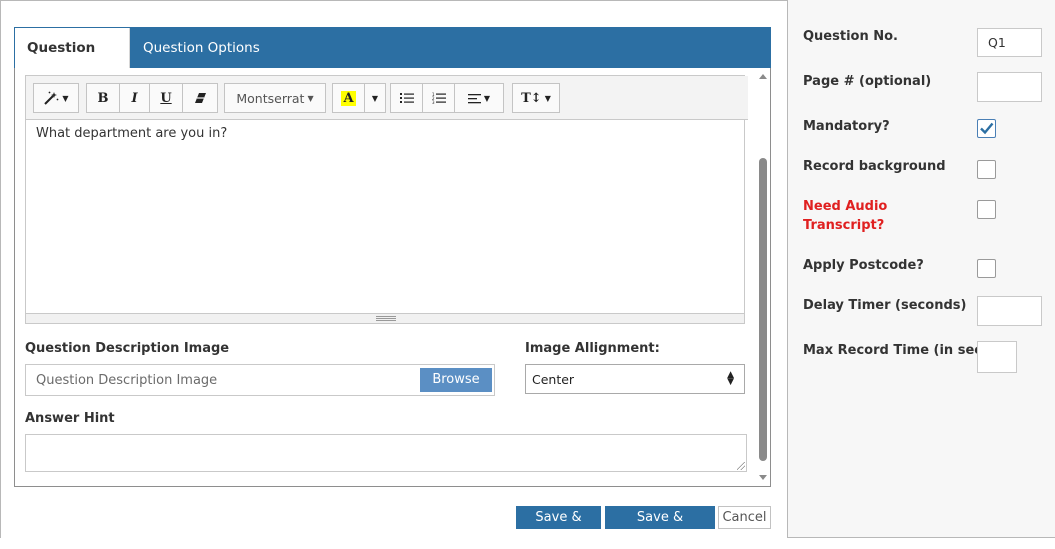 Image resolution: width=1055 pixels, height=549 pixels. What do you see at coordinates (433, 102) in the screenshot?
I see `svg-text: 3` at bounding box center [433, 102].